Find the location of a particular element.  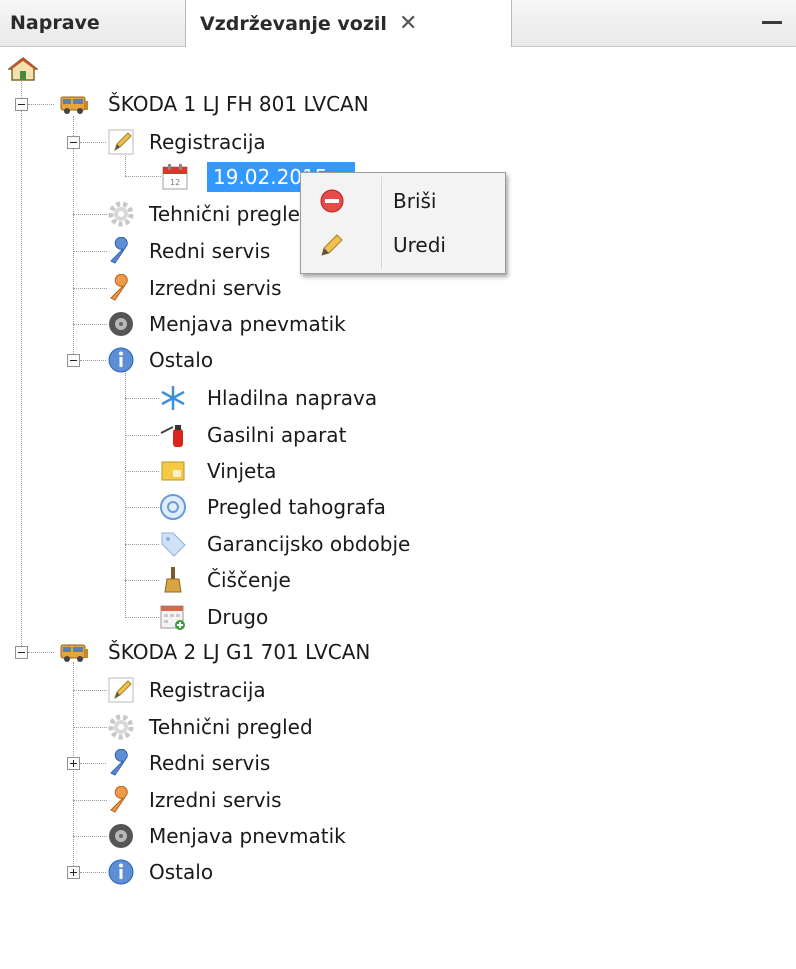

tree-node-label: Drugo is located at coordinates (238, 617).